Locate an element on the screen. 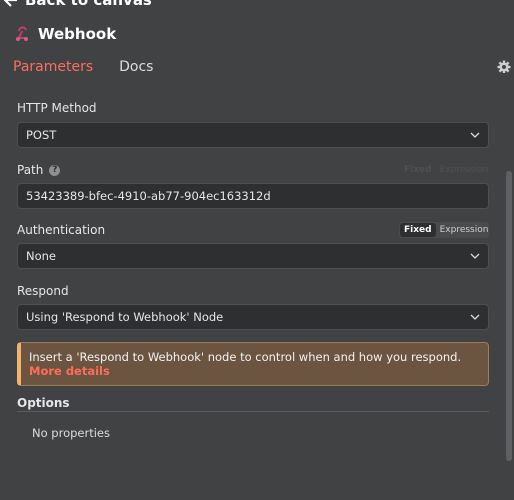 This screenshot has height=500, width=514. respond-label-text: Respond is located at coordinates (43, 291).